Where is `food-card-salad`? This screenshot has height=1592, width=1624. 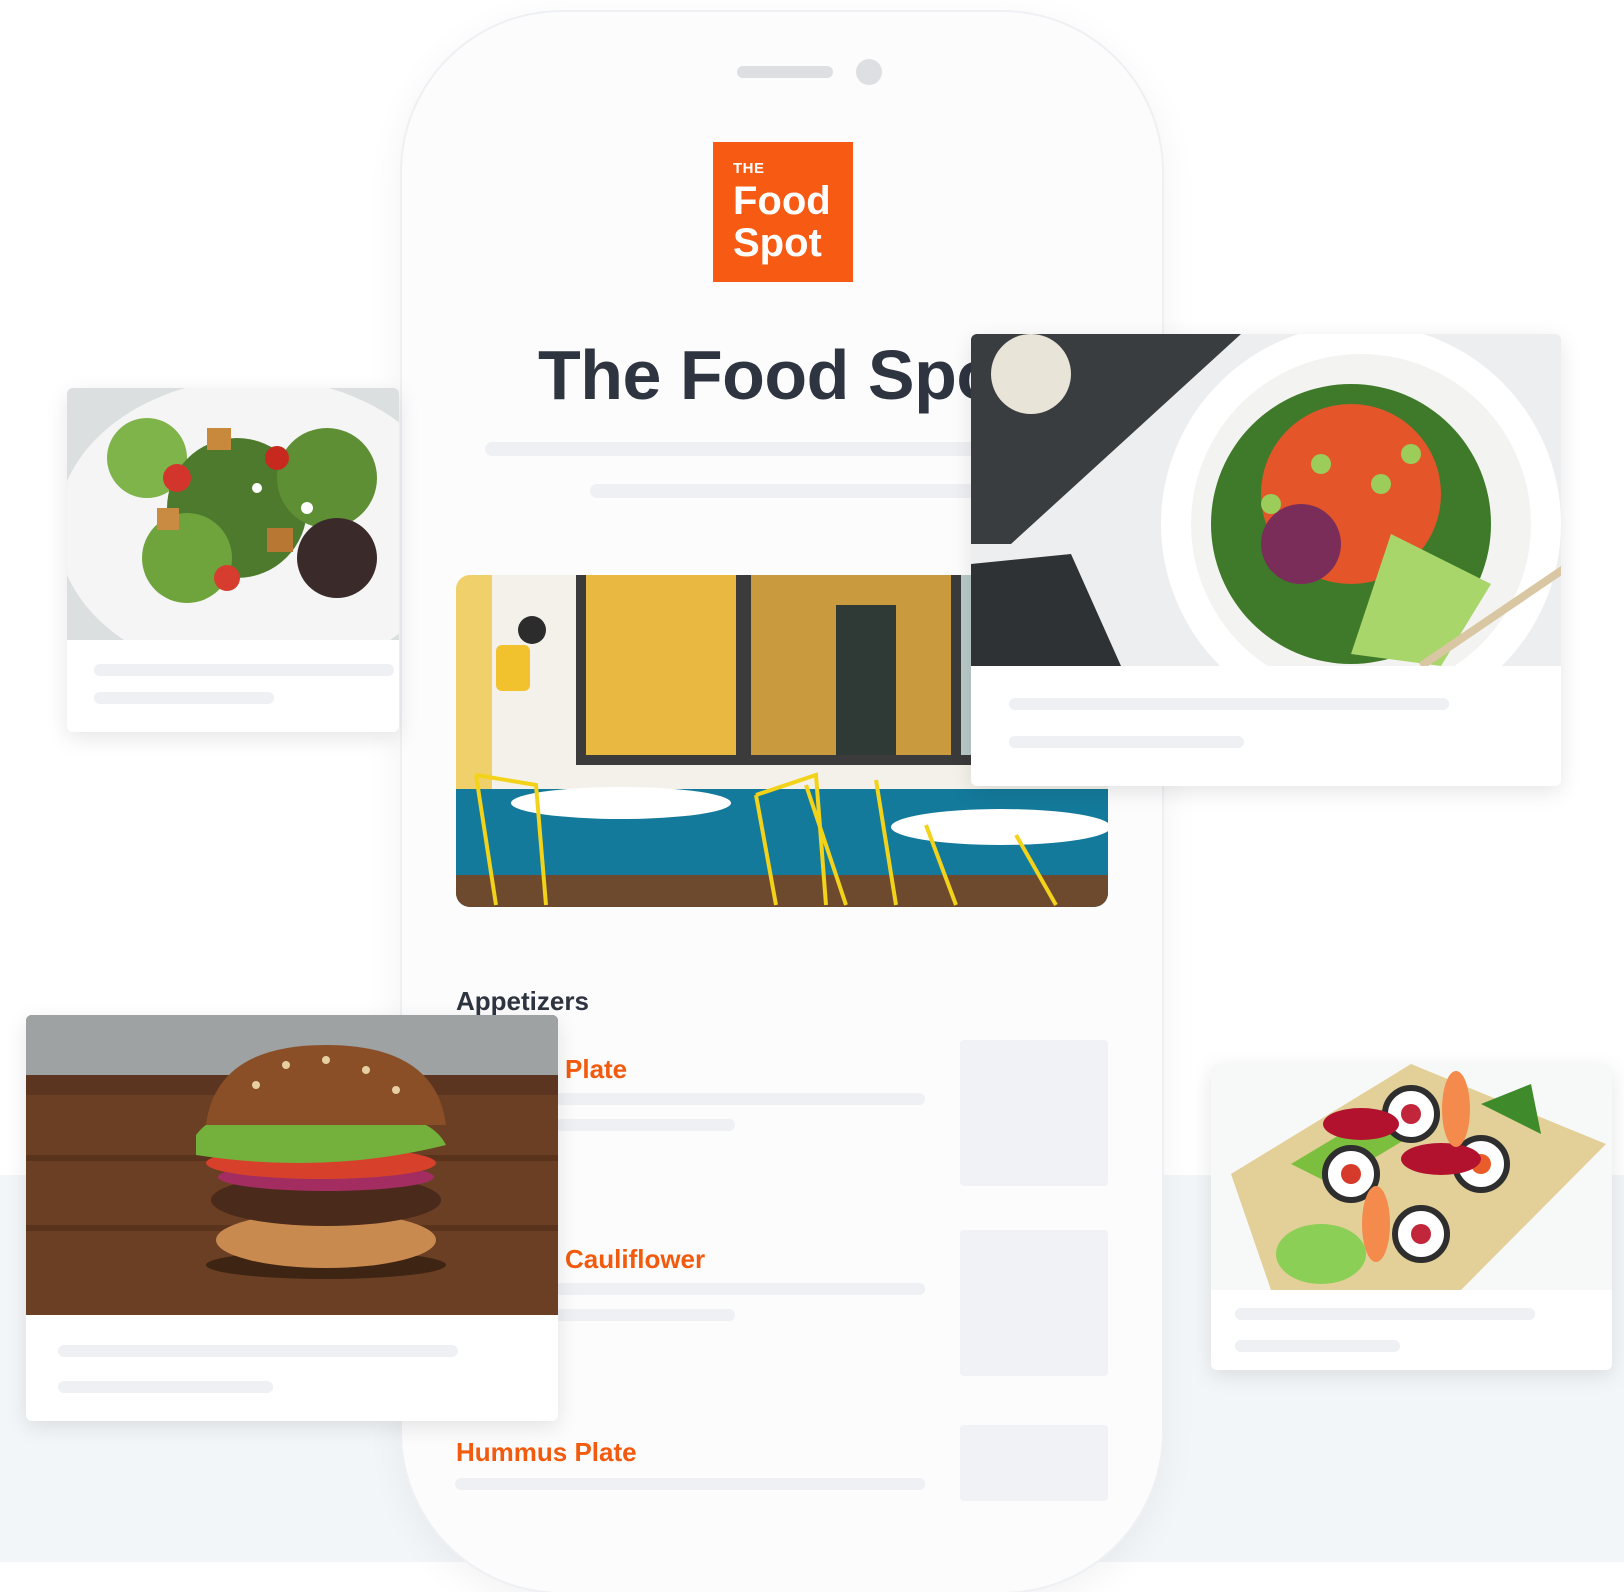
food-card-salad is located at coordinates (233, 560).